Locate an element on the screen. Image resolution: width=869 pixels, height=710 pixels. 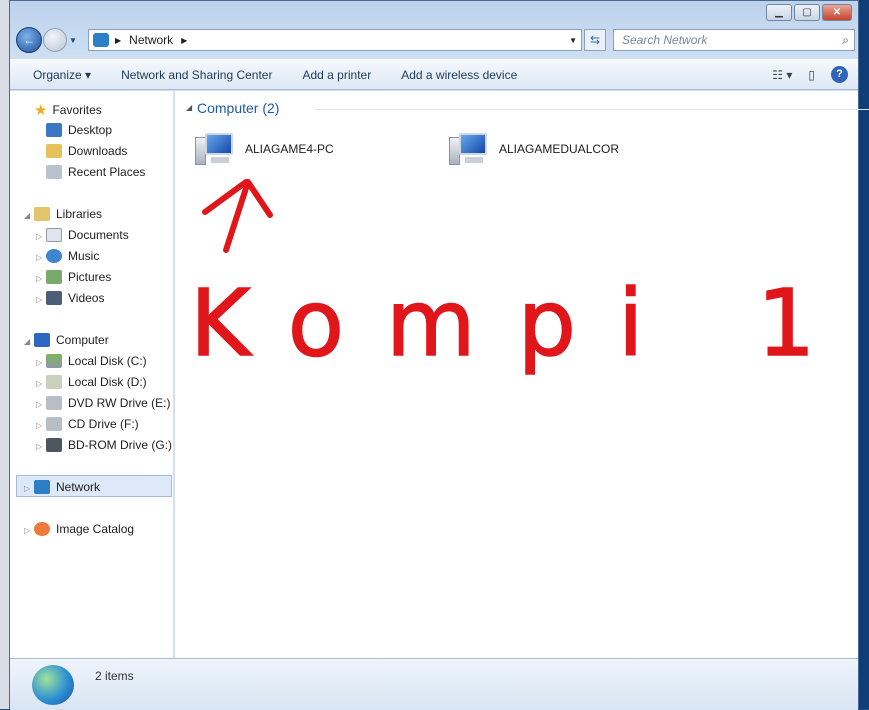
search-icon: ⌕ is located at coordinates (845, 40).